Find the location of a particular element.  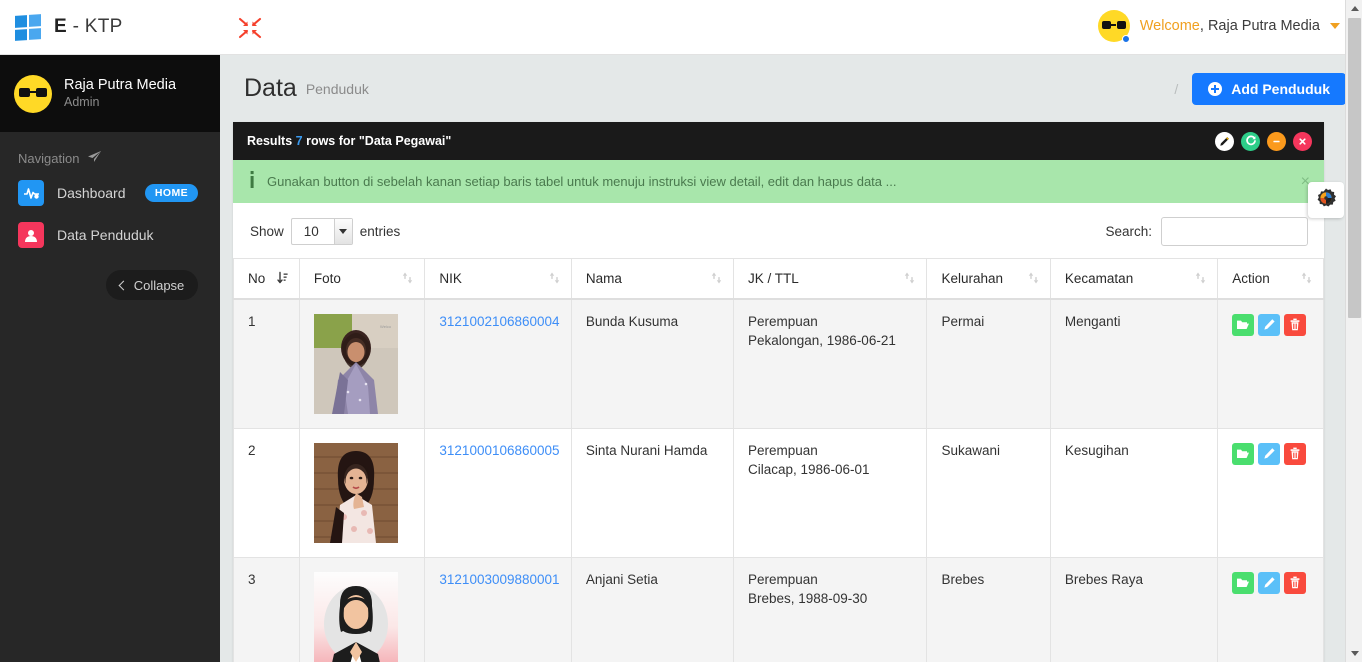

nik-link: 3121000106860005 is located at coordinates (499, 450).